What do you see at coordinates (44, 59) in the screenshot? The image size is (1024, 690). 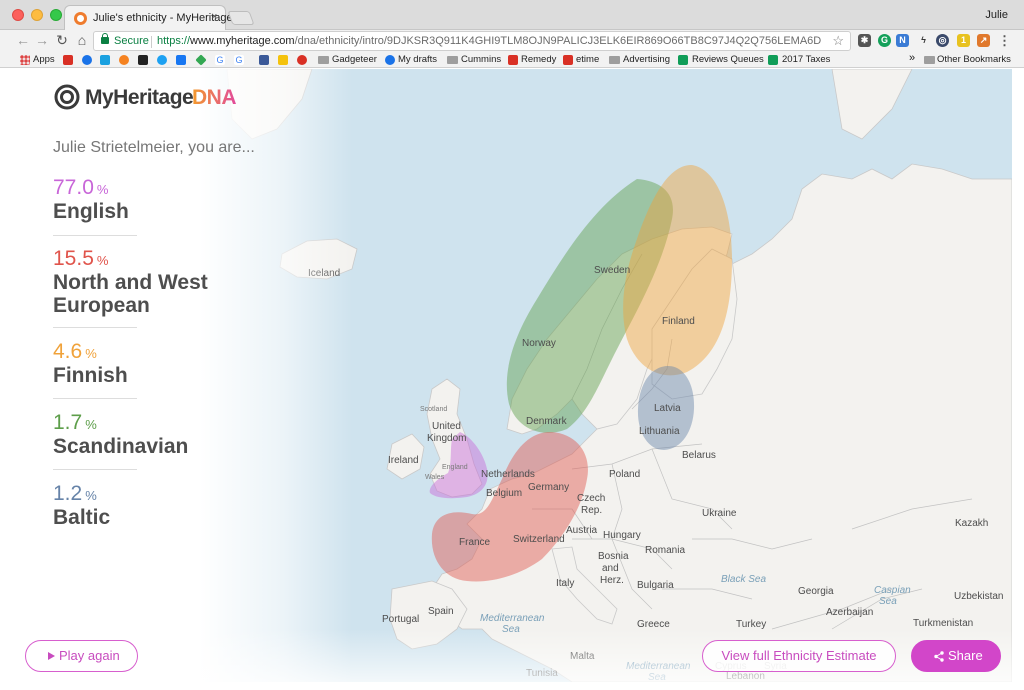 I see `bookmark-apps: Apps` at bounding box center [44, 59].